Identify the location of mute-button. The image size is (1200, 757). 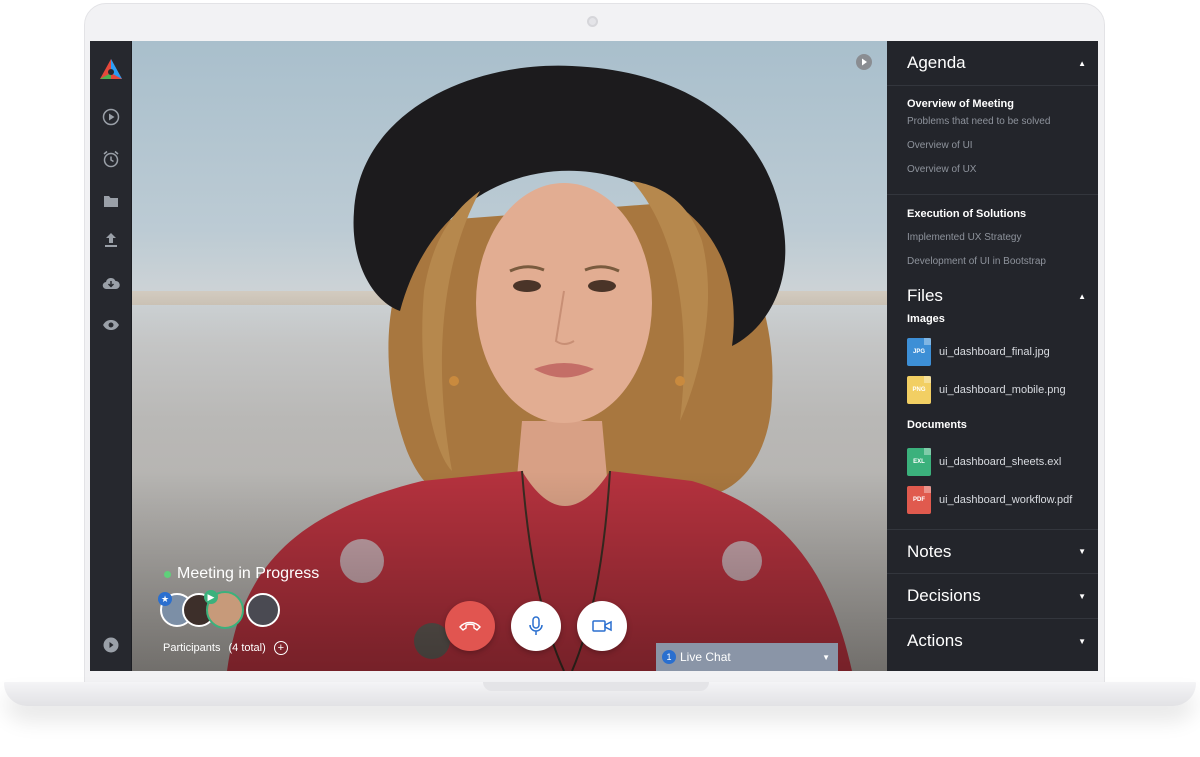
(536, 626).